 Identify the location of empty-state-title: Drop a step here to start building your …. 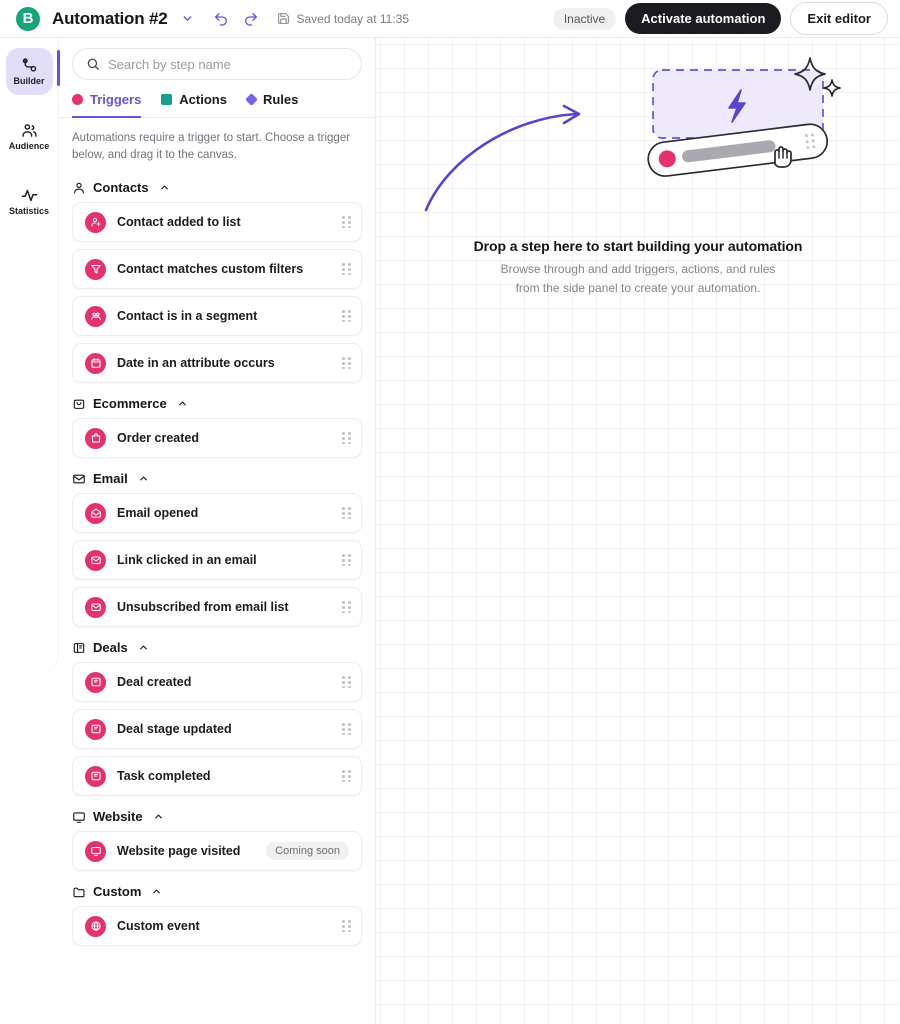
(638, 246).